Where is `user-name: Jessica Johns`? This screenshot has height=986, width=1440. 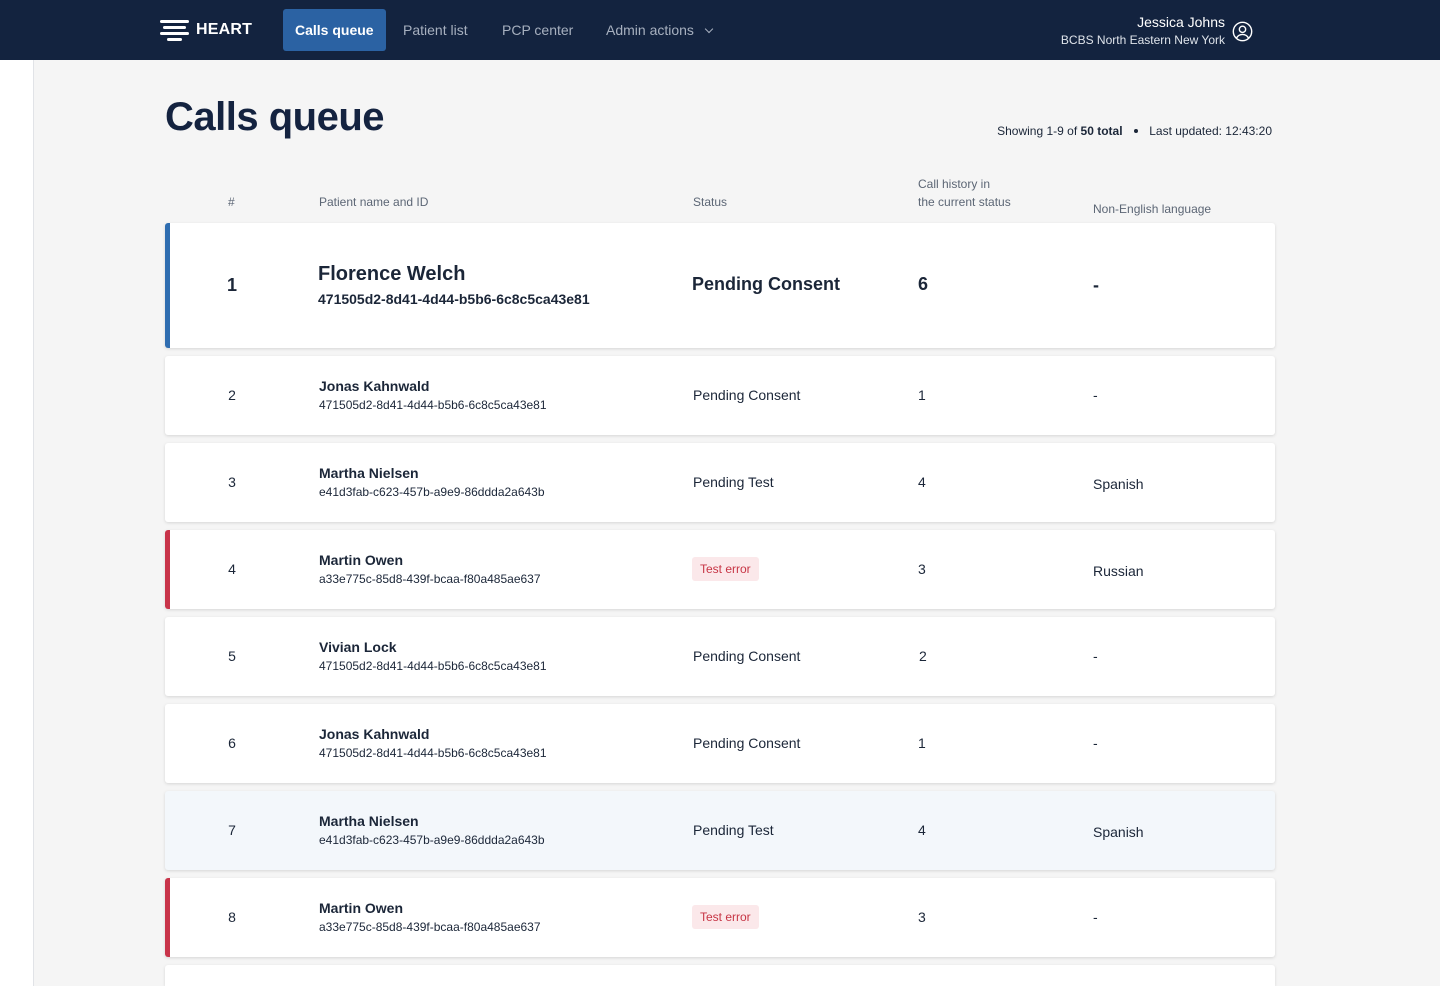
user-name: Jessica Johns is located at coordinates (1181, 22).